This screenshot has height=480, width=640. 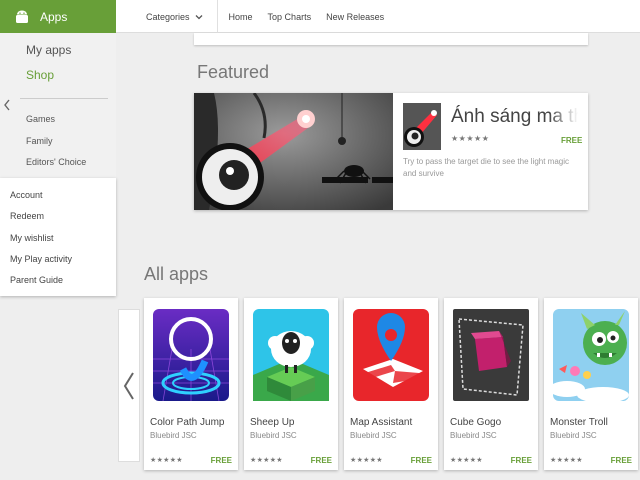 What do you see at coordinates (36, 280) in the screenshot?
I see `parent-guide-link: Parent Guide` at bounding box center [36, 280].